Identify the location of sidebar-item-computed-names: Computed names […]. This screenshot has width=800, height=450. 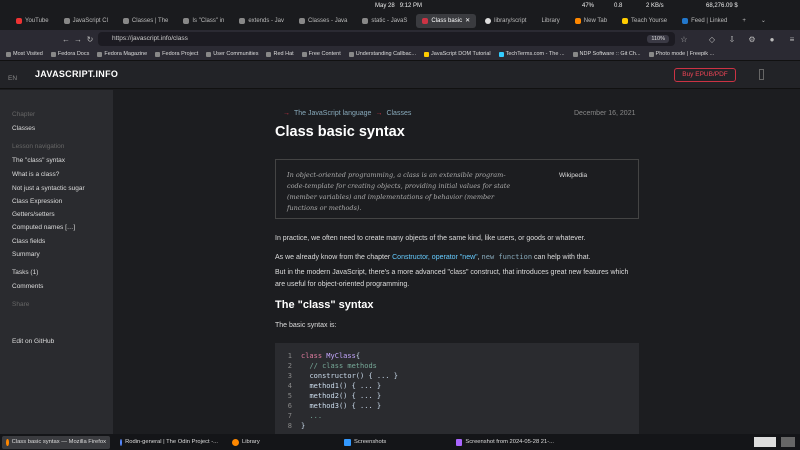
(43, 227).